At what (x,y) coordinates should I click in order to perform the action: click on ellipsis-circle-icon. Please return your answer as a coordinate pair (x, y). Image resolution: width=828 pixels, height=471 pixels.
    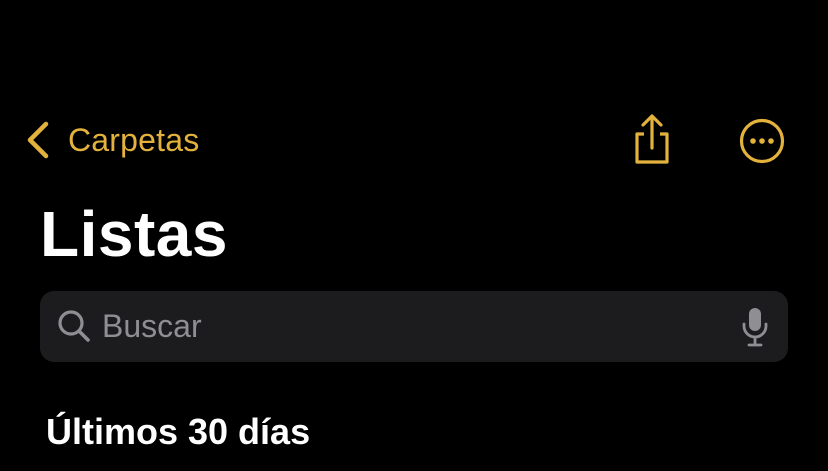
    Looking at the image, I should click on (762, 141).